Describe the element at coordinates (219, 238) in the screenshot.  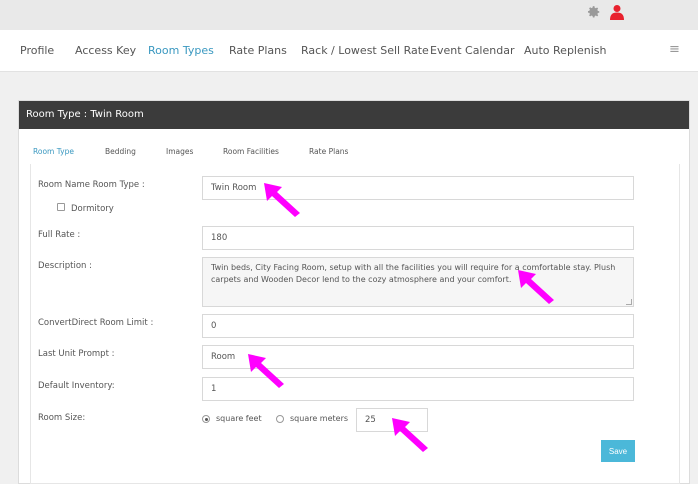
I see `full-rate-value: 180` at that location.